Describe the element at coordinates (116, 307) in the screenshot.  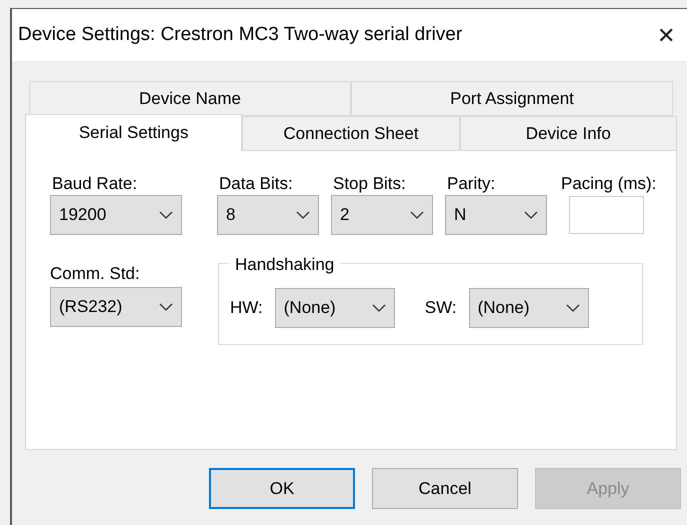
I see `dropdown: (RS232)` at that location.